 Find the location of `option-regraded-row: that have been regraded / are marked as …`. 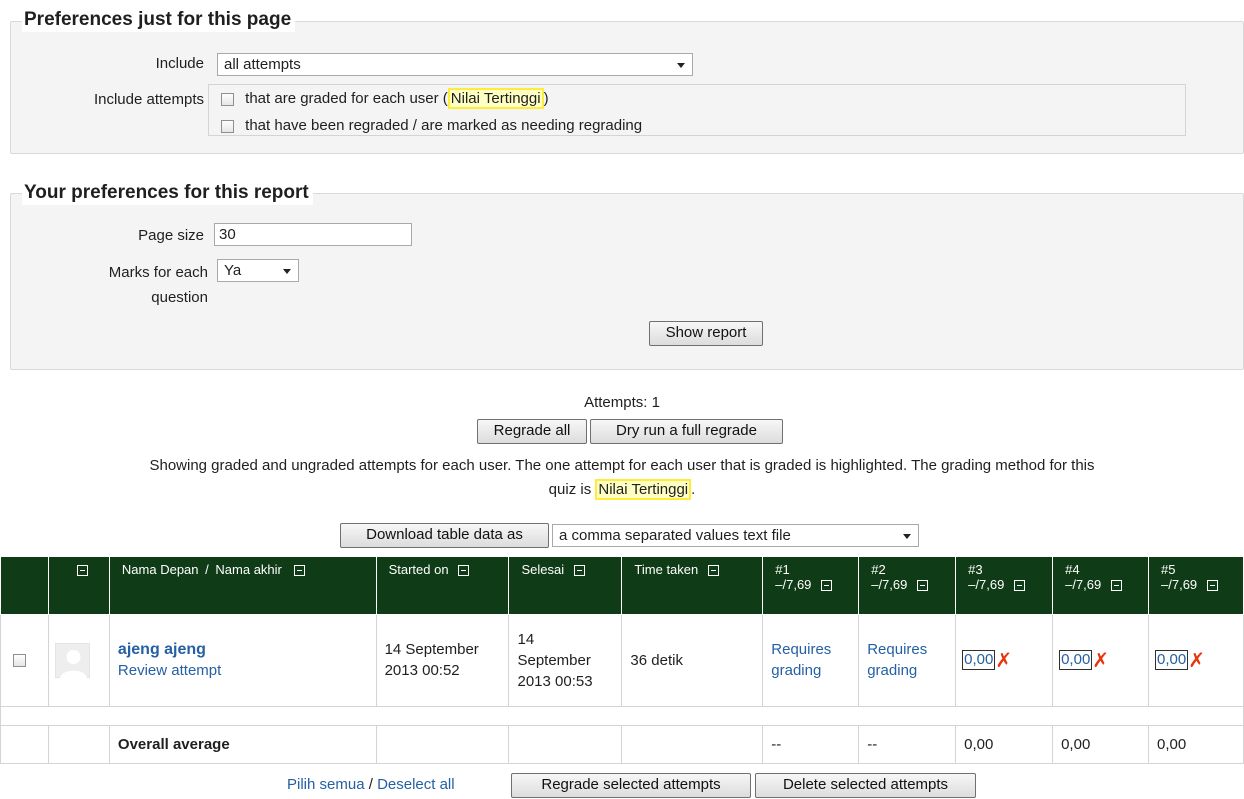

option-regraded-row: that have been regraded / are marked as … is located at coordinates (431, 126).